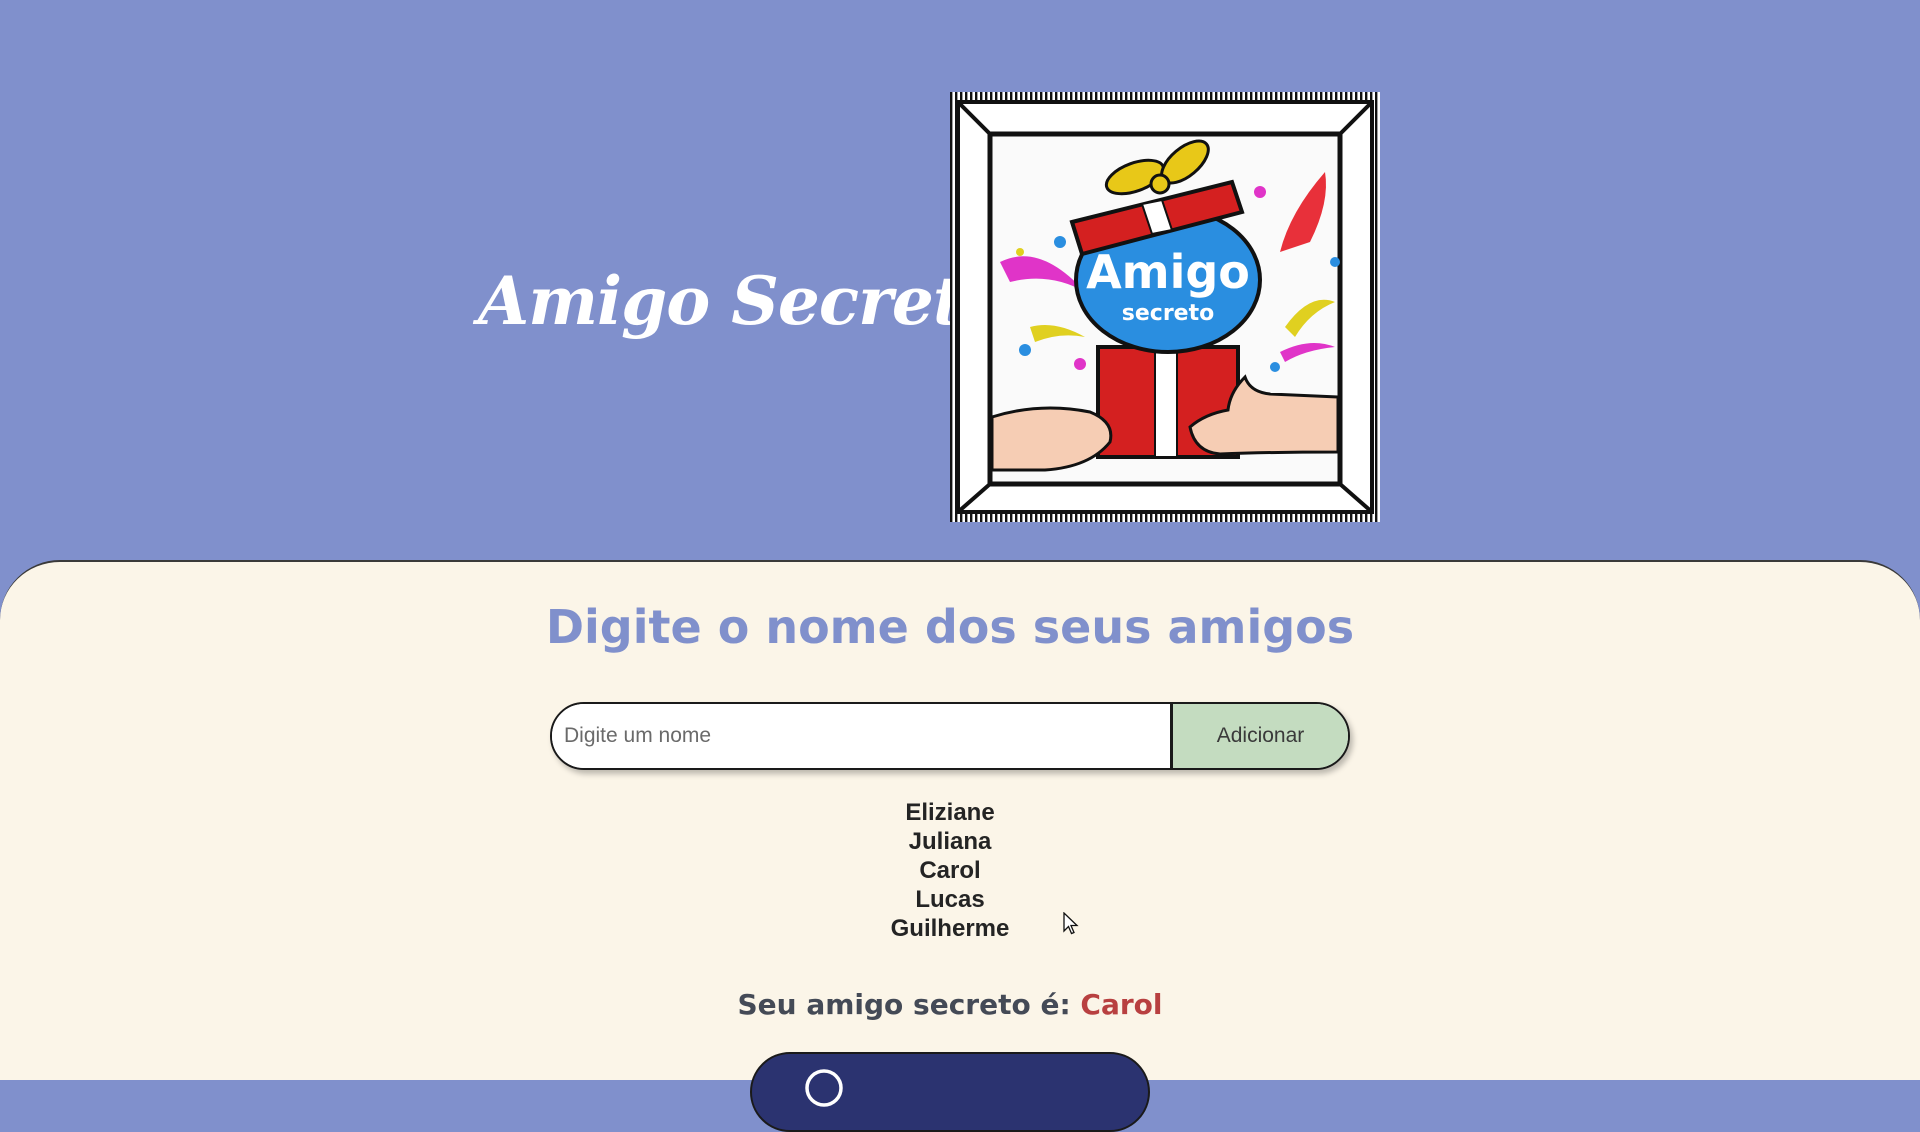 The width and height of the screenshot is (1920, 1132). I want to click on result-label: Seu amigo secreto é:, so click(904, 1004).